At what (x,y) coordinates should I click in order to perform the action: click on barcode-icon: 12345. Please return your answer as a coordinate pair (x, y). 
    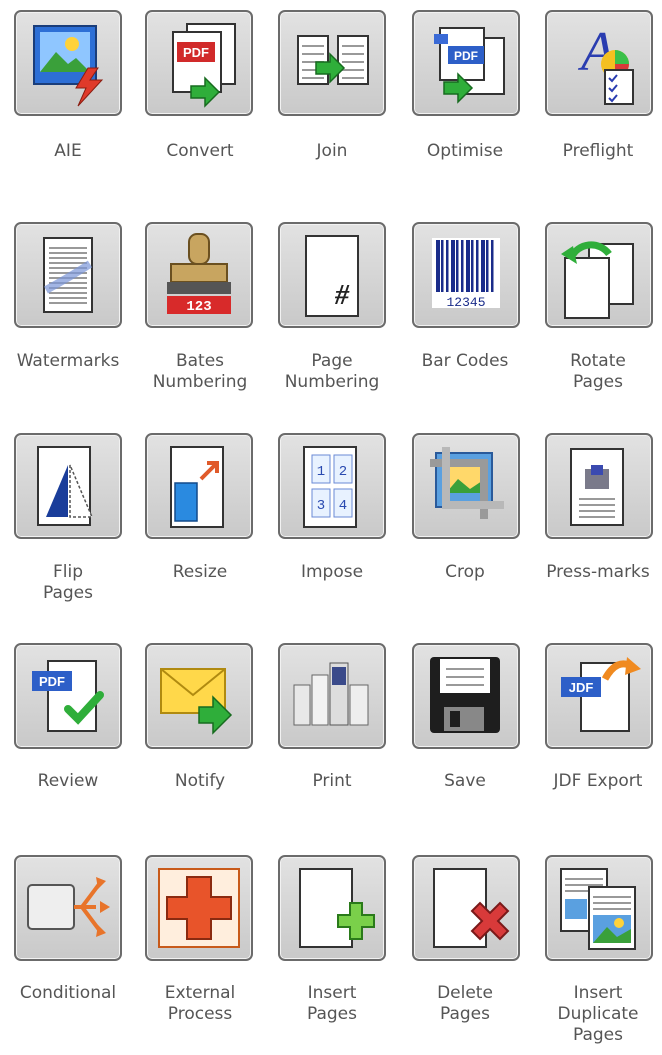
    Looking at the image, I should click on (466, 274).